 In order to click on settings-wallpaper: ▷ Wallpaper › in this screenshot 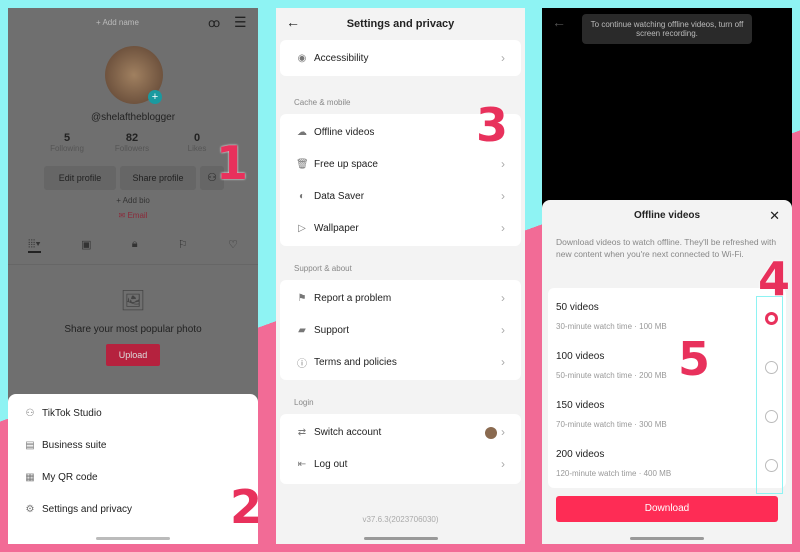, I will do `click(400, 228)`.